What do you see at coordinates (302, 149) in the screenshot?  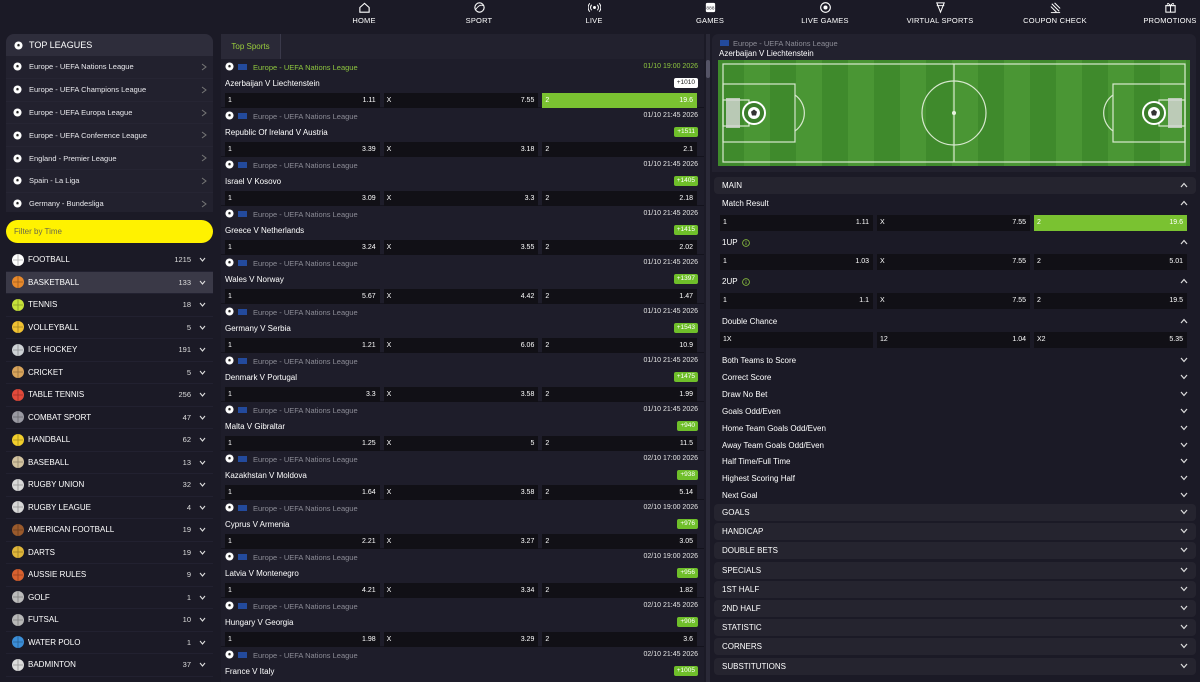 I see `odd-home-button: 1 3.39` at bounding box center [302, 149].